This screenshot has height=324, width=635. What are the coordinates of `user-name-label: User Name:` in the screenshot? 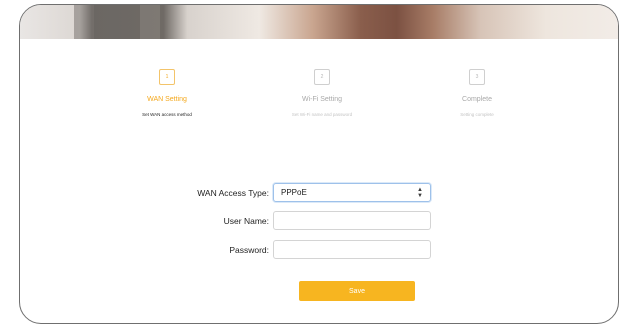 It's located at (246, 221).